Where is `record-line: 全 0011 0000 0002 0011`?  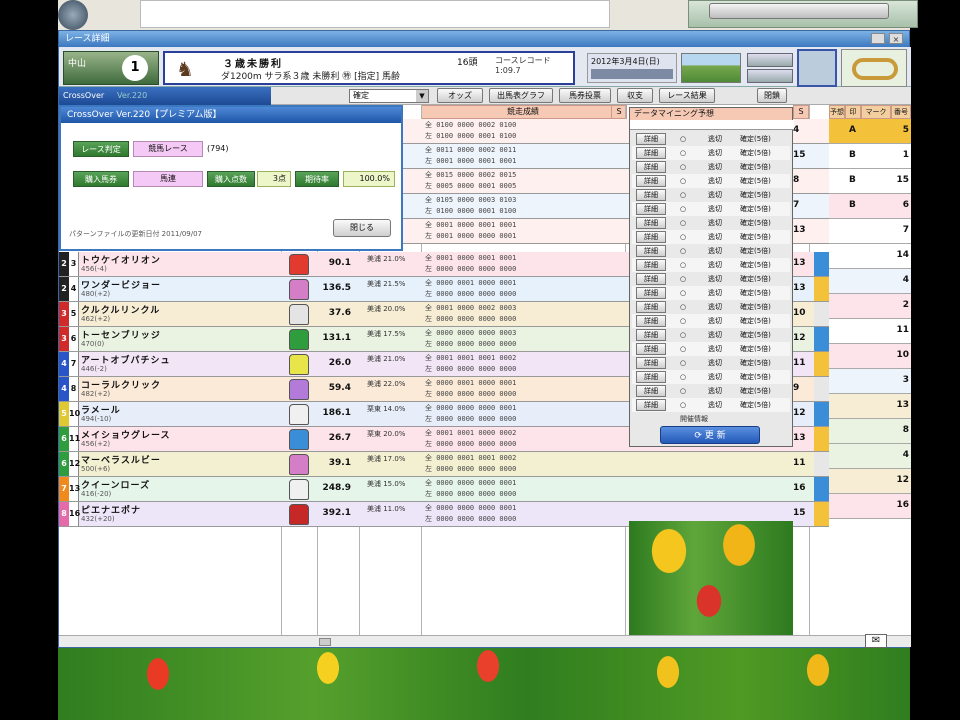 record-line: 全 0011 0000 0002 0011 is located at coordinates (471, 150).